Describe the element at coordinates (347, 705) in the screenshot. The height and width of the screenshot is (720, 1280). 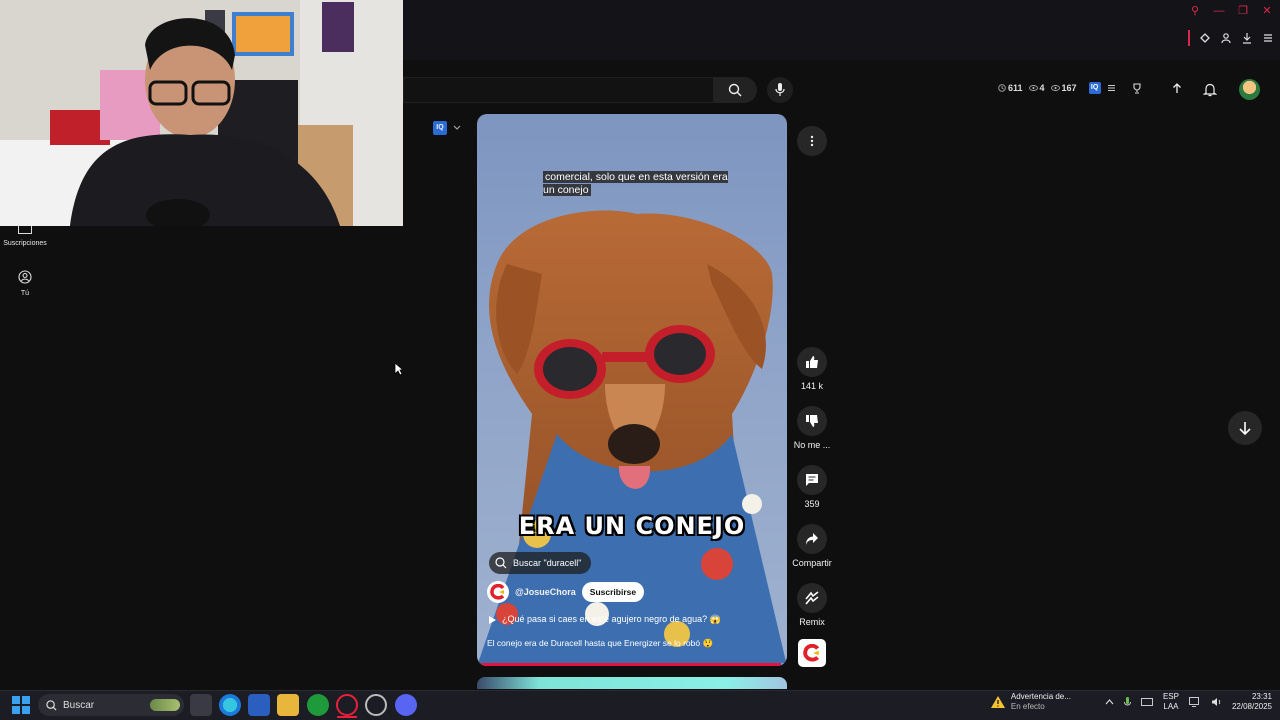
I see `opera-gx-icon` at that location.